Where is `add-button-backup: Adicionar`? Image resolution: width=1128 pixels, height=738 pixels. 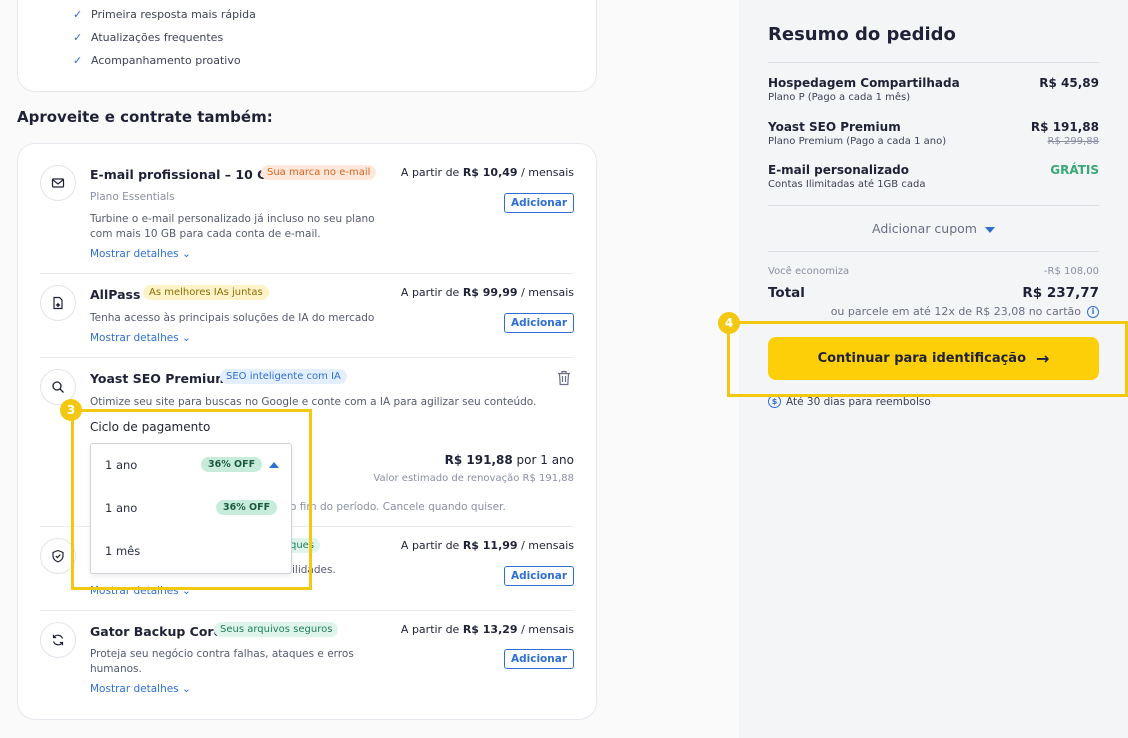 add-button-backup: Adicionar is located at coordinates (539, 659).